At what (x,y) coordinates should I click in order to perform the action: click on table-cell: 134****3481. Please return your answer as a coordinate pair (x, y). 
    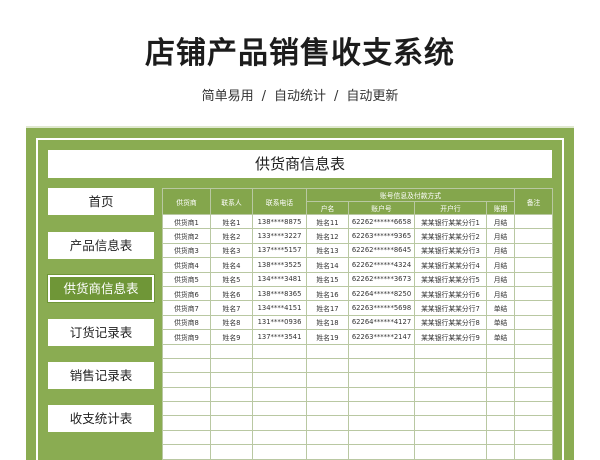
    Looking at the image, I should click on (279, 279).